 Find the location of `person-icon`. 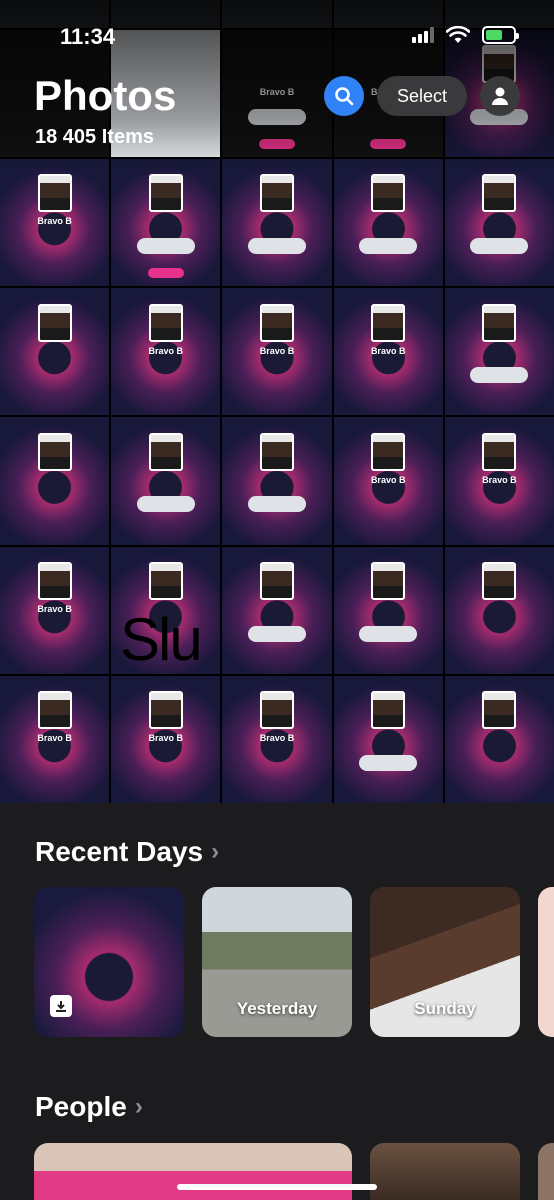

person-icon is located at coordinates (500, 96).